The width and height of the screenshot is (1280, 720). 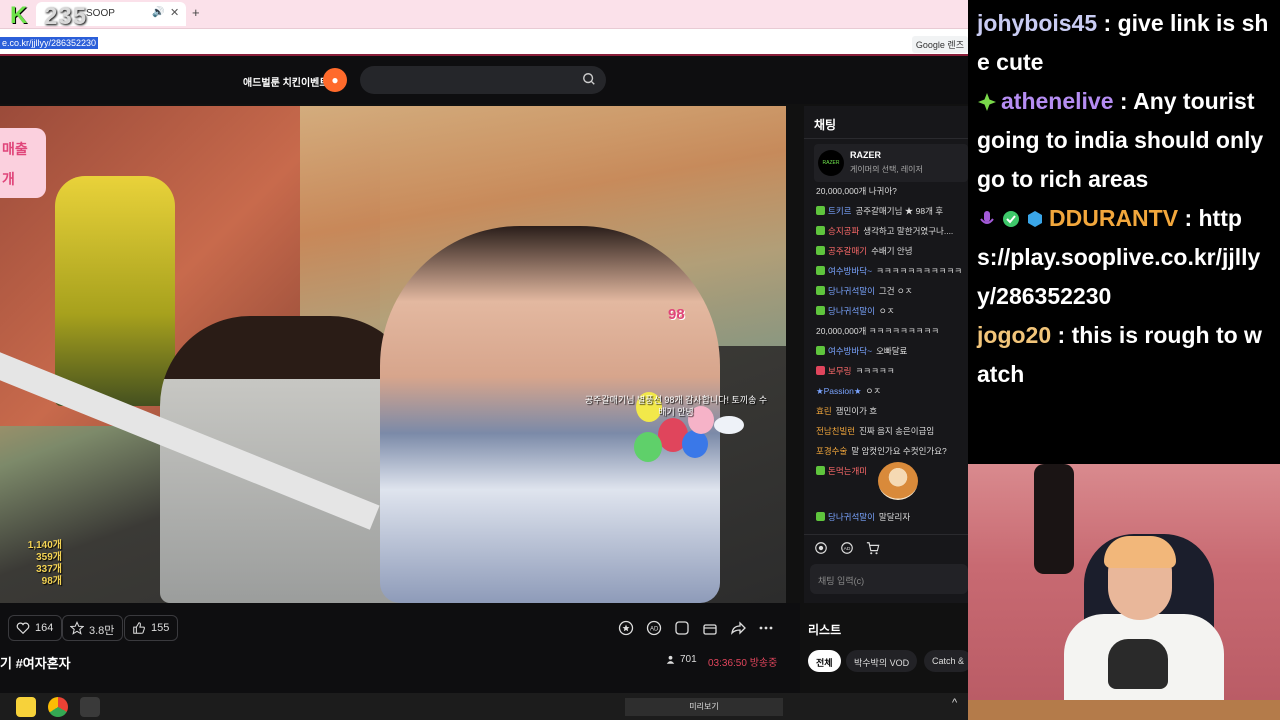 I want to click on close-tab-icon: ✕, so click(x=174, y=12).